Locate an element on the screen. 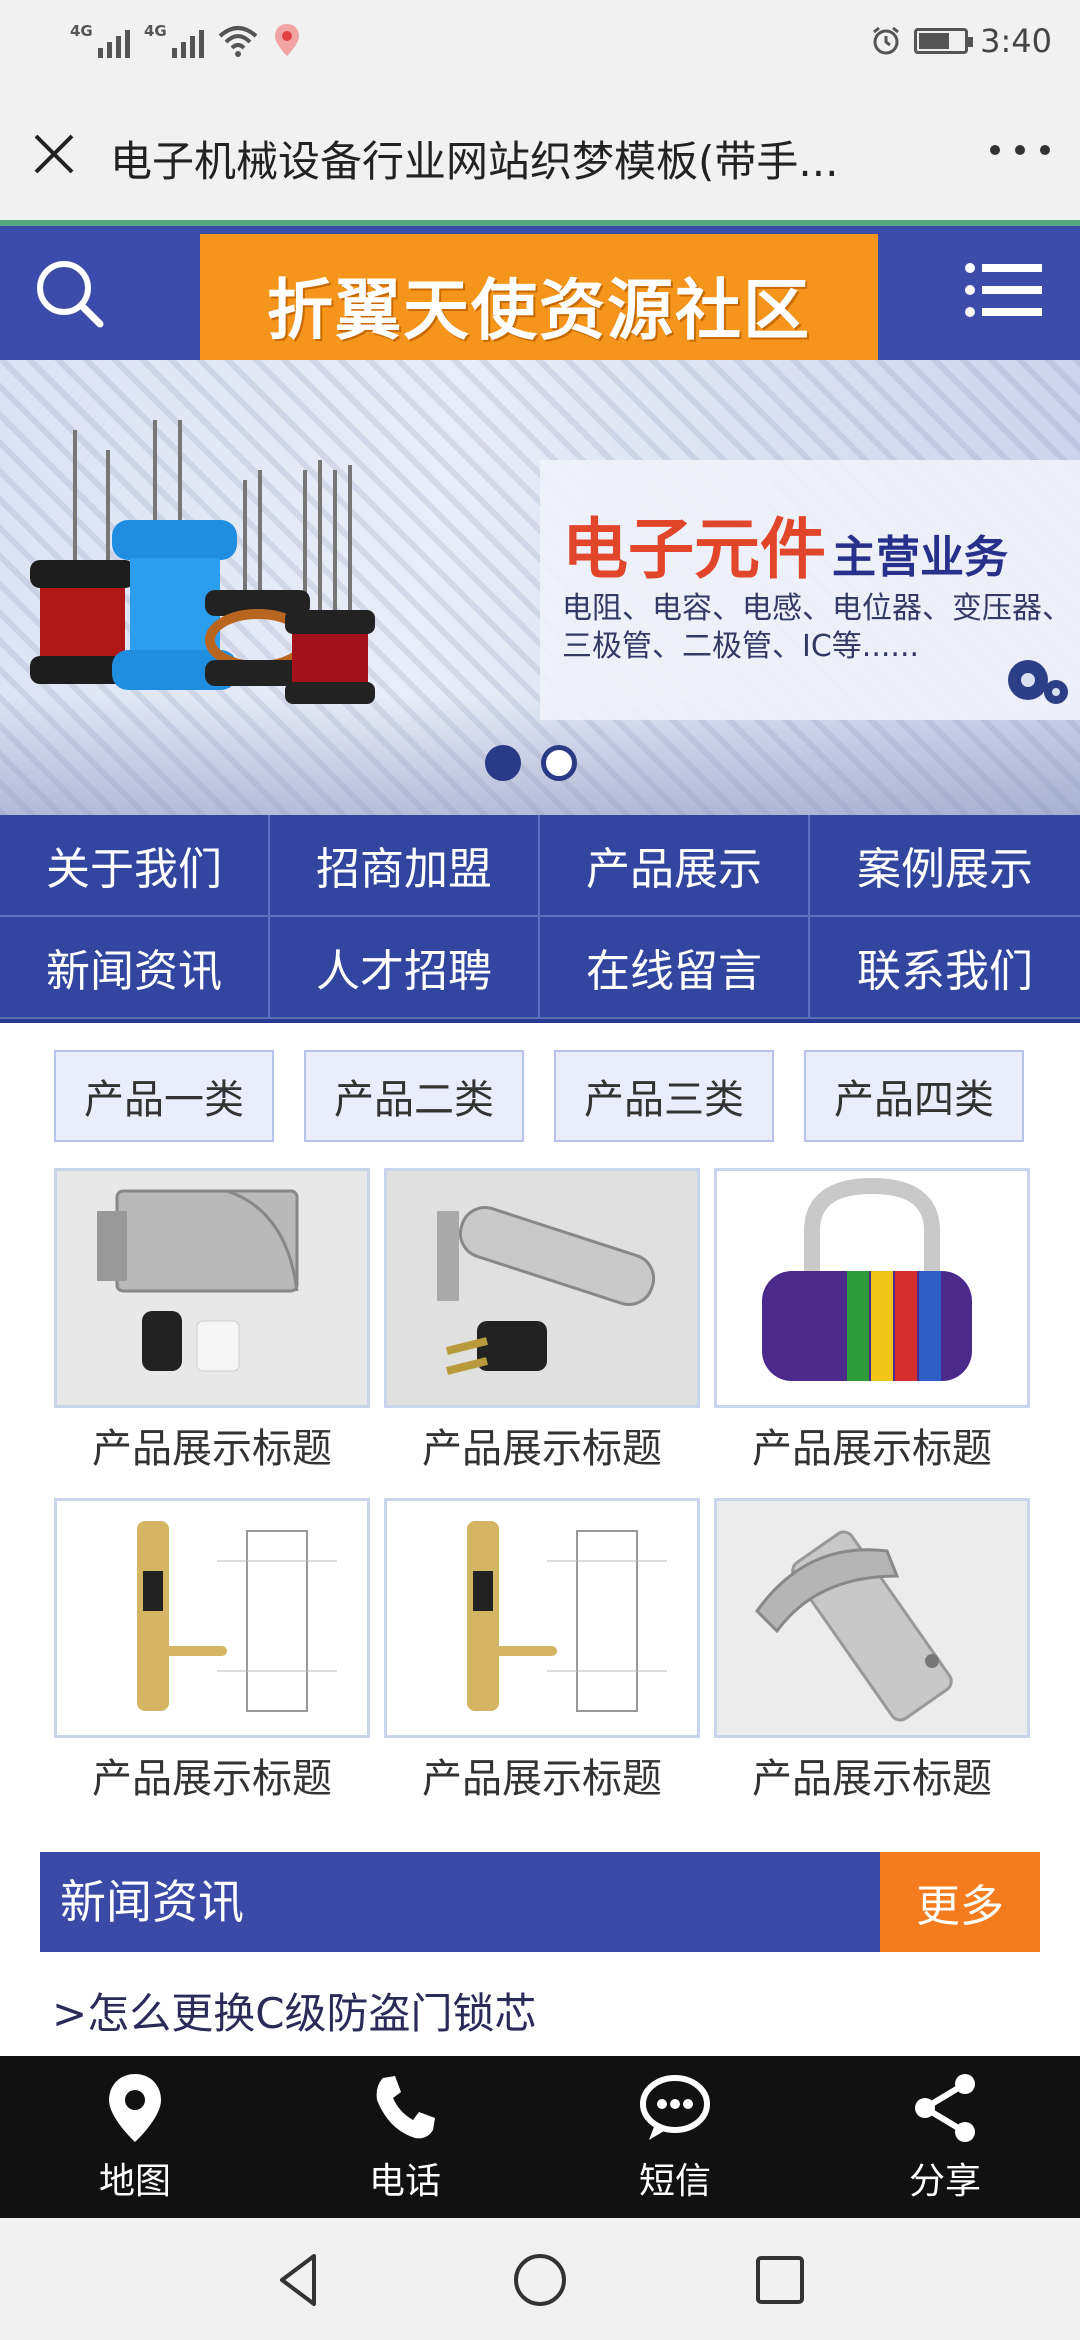 This screenshot has width=1080, height=2340. nav-item-cases: 案例展示 is located at coordinates (945, 866).